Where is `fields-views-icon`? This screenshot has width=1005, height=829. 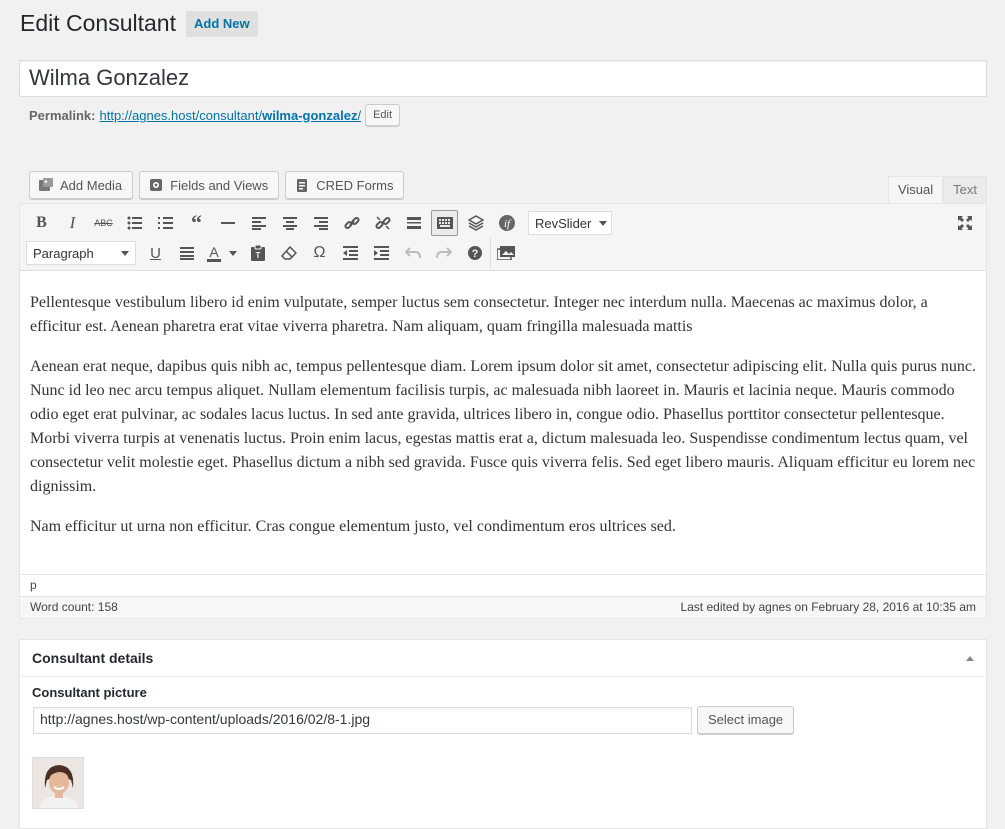
fields-views-icon is located at coordinates (156, 185).